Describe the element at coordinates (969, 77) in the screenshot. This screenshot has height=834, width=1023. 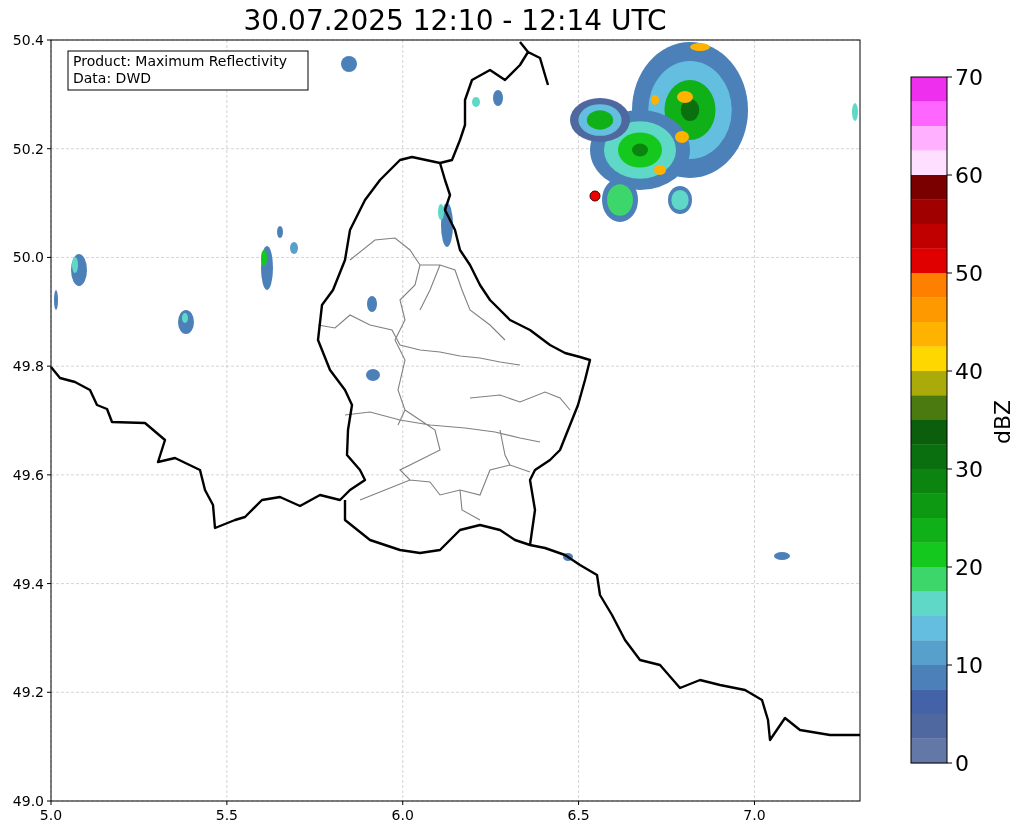
I see `colorbar-tick-label: 70` at that location.